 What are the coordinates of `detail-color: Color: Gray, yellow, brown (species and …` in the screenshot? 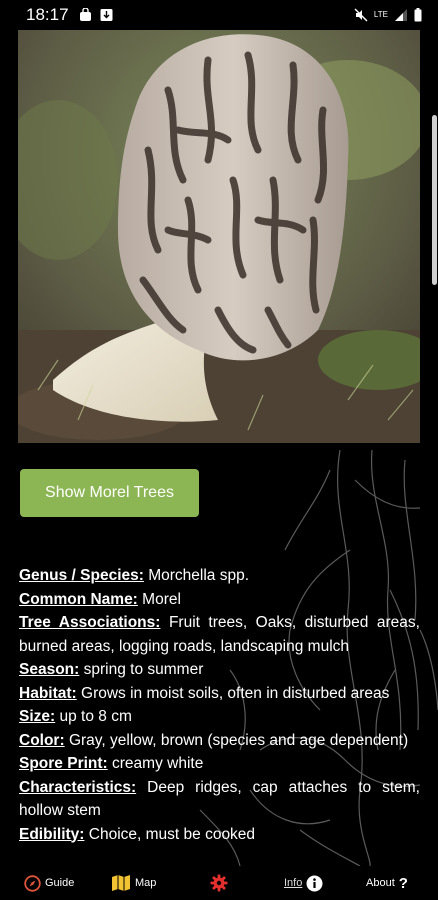 It's located at (219, 741).